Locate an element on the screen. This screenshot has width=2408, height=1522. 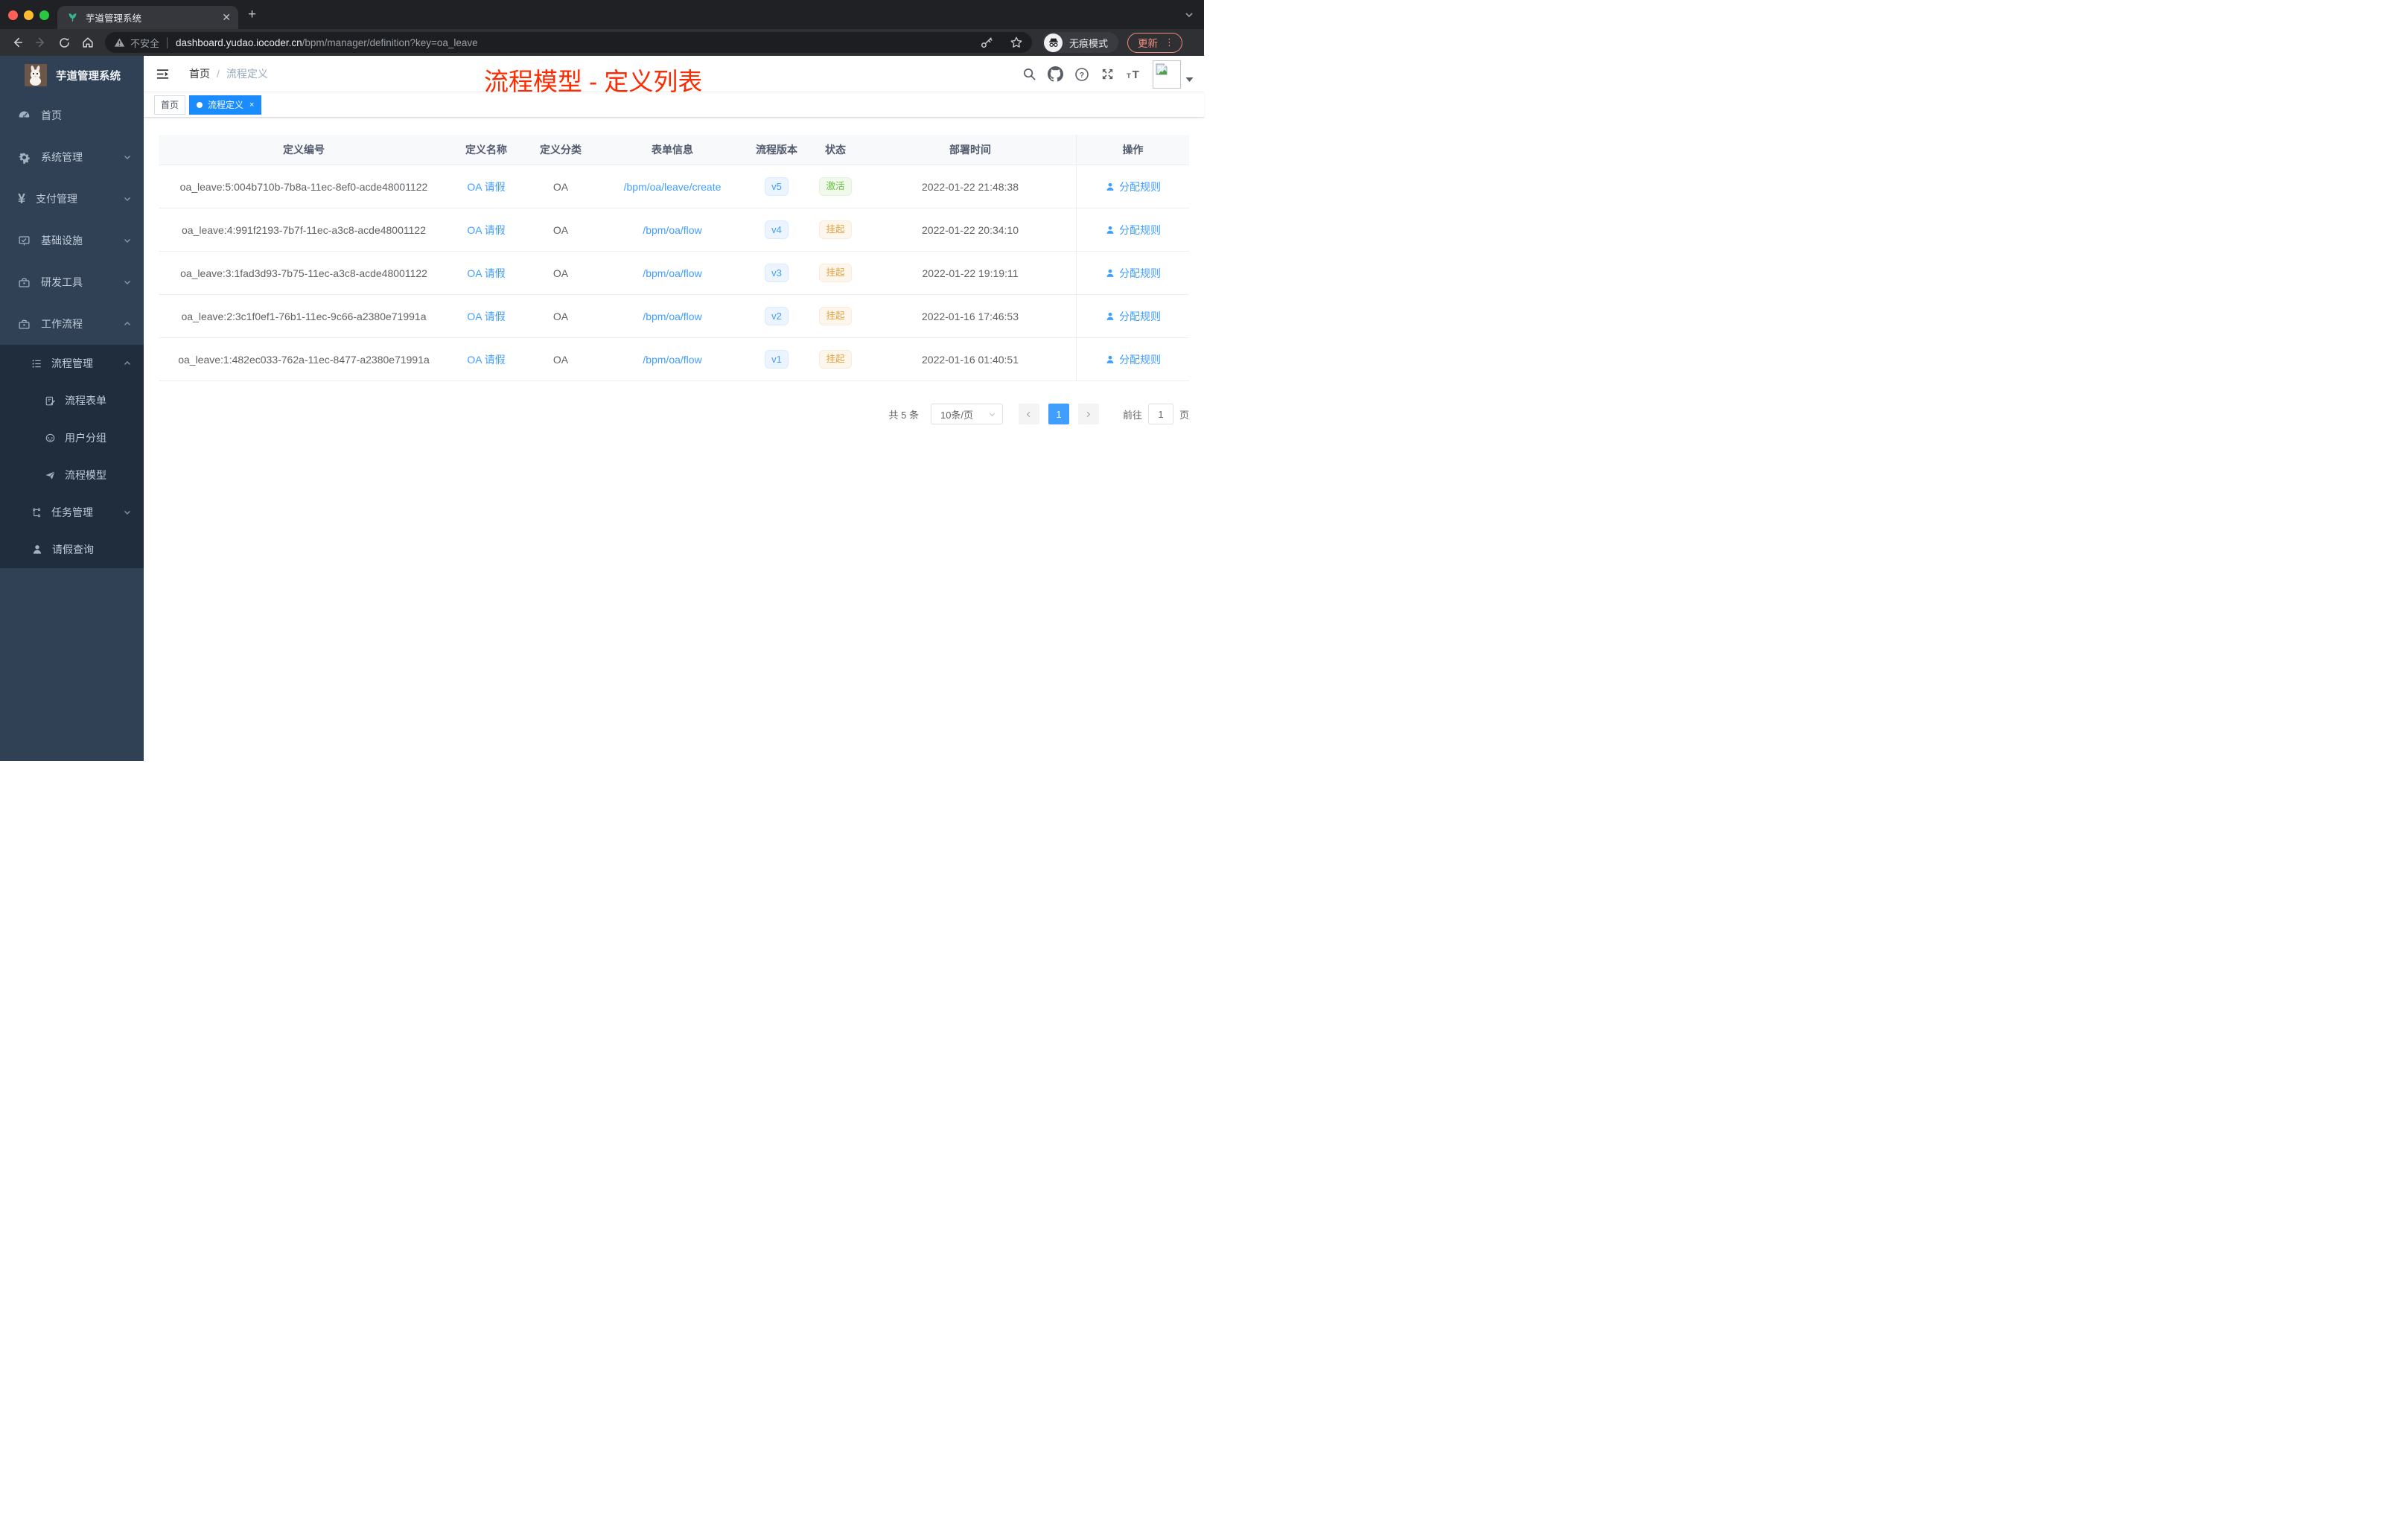
form-info-link: /bpm/oa/leave/create is located at coordinates (673, 187).